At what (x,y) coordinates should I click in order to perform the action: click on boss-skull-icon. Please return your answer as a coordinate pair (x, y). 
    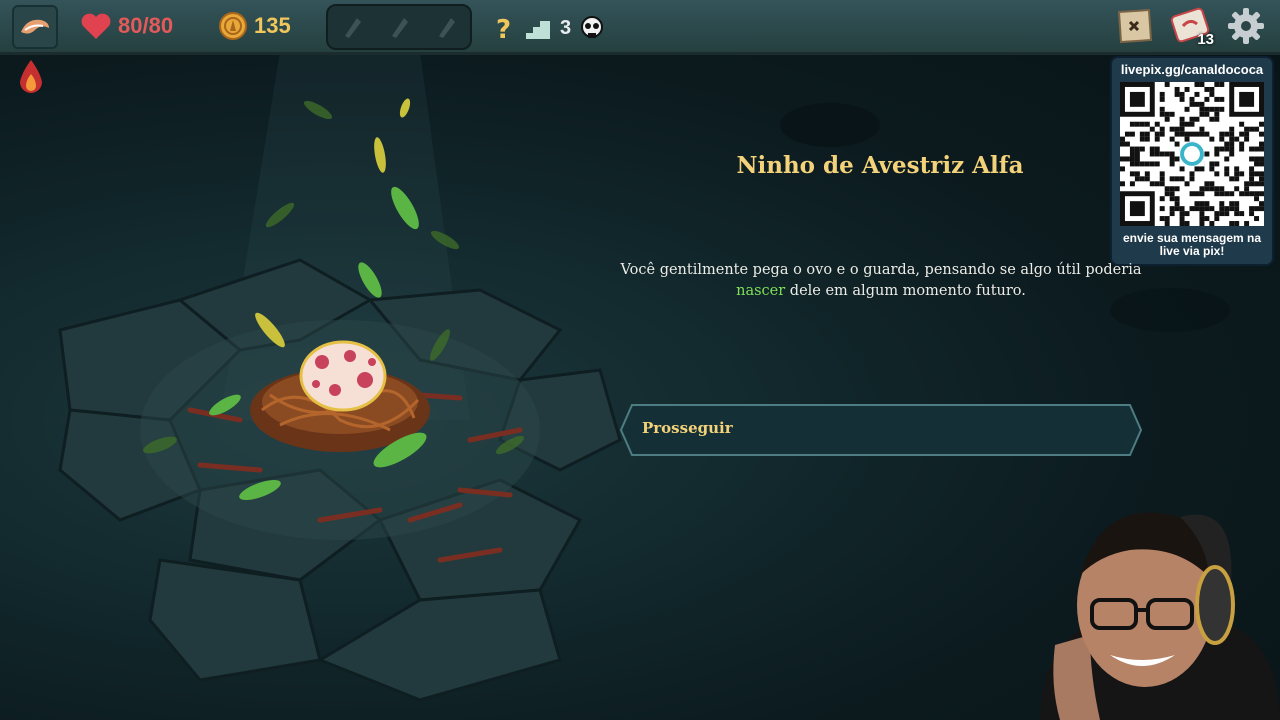
    Looking at the image, I should click on (592, 28).